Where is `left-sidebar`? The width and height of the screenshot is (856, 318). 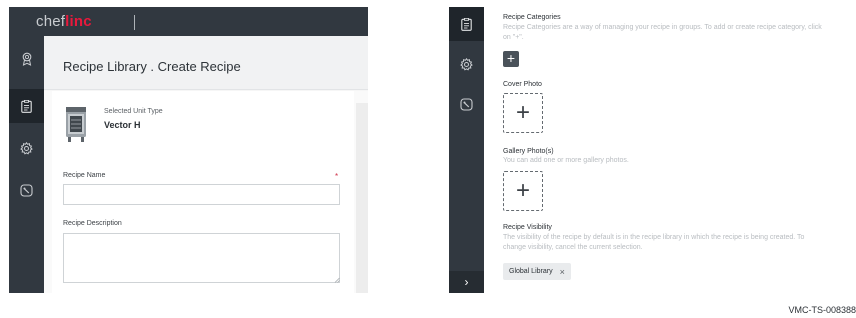
left-sidebar is located at coordinates (26, 164).